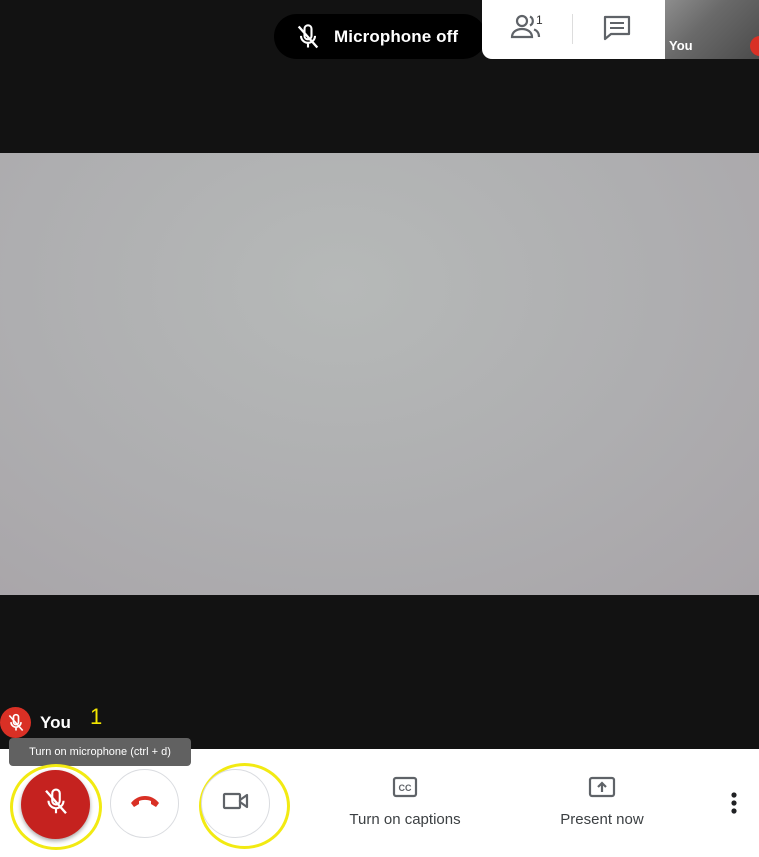 The width and height of the screenshot is (759, 857). I want to click on self-view-thumbnail: You, so click(712, 29).